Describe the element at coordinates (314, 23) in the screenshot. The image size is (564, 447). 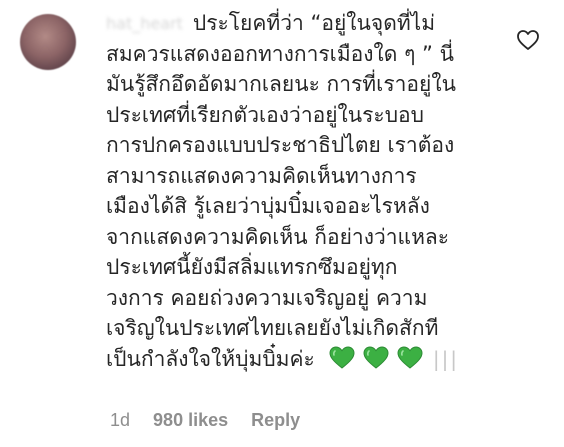
I see `comment-text: ประโยคที่ว่า “อยู่ในจุดที่ไม่` at that location.